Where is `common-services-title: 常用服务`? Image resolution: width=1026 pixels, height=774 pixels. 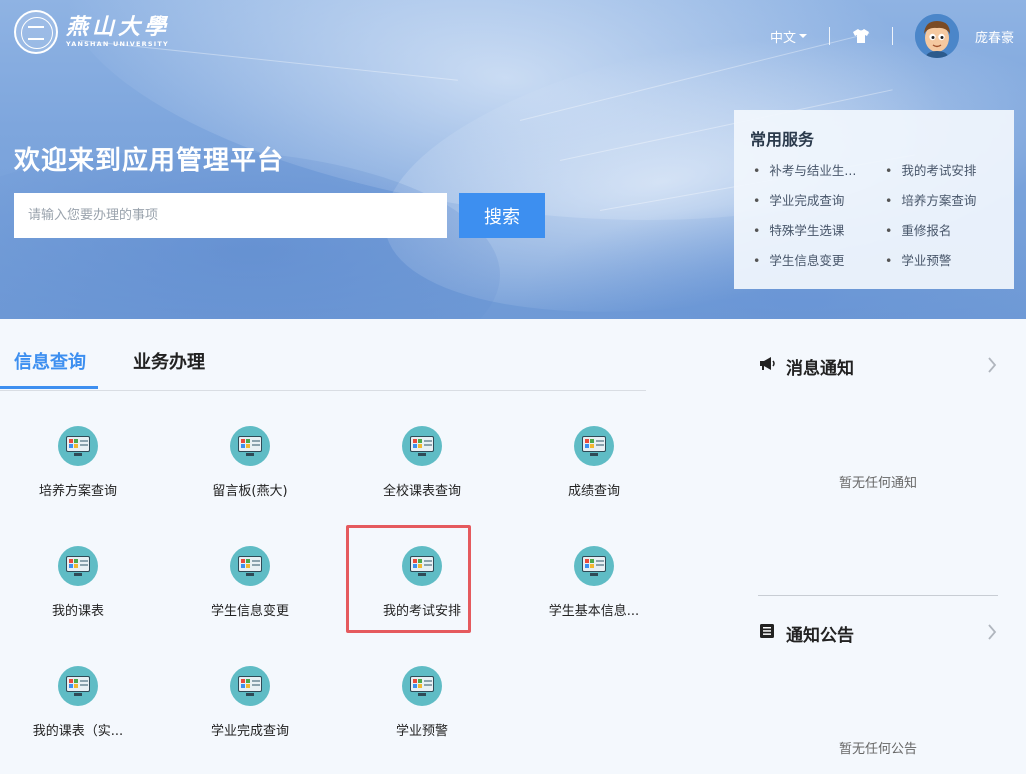 common-services-title: 常用服务 is located at coordinates (782, 139).